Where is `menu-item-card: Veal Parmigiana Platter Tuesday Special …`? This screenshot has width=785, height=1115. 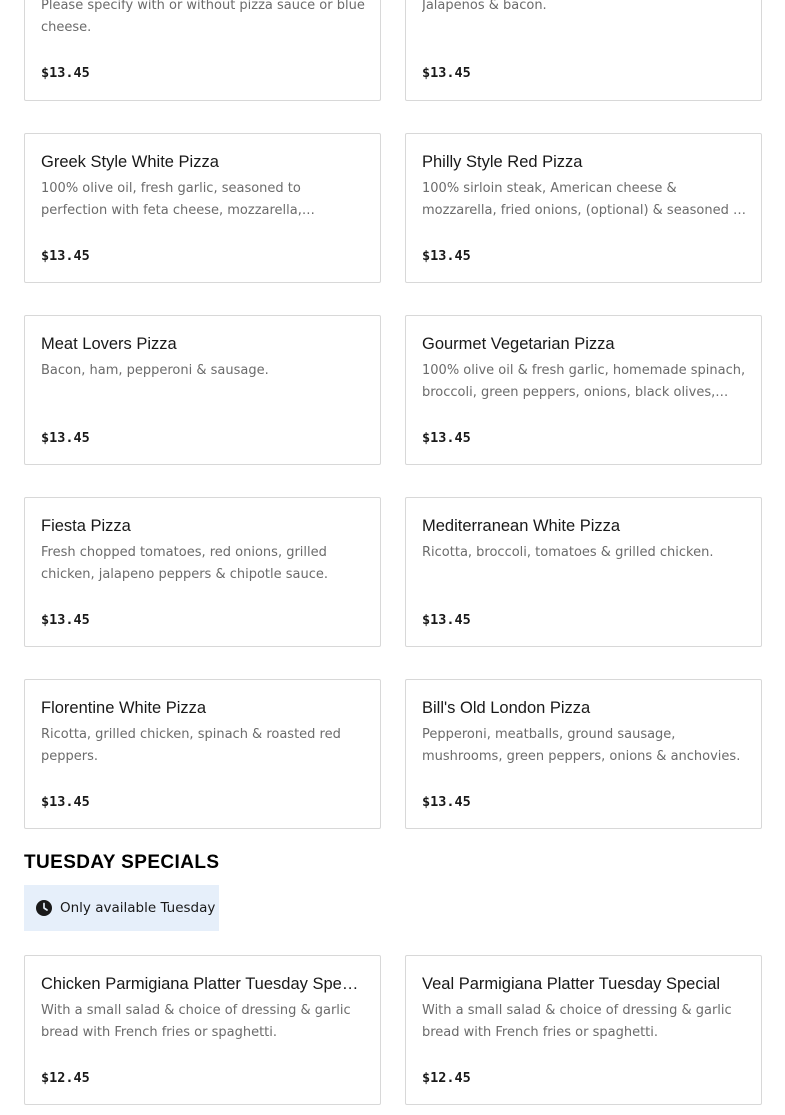
menu-item-card: Veal Parmigiana Platter Tuesday Special … is located at coordinates (583, 1030).